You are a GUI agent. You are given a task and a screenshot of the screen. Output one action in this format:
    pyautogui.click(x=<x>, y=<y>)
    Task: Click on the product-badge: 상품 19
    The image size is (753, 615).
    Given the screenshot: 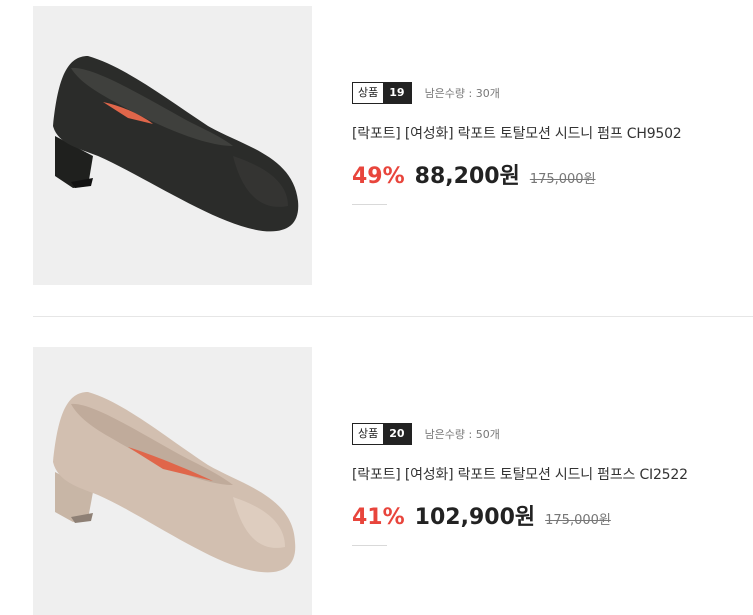 What is the action you would take?
    pyautogui.click(x=382, y=93)
    